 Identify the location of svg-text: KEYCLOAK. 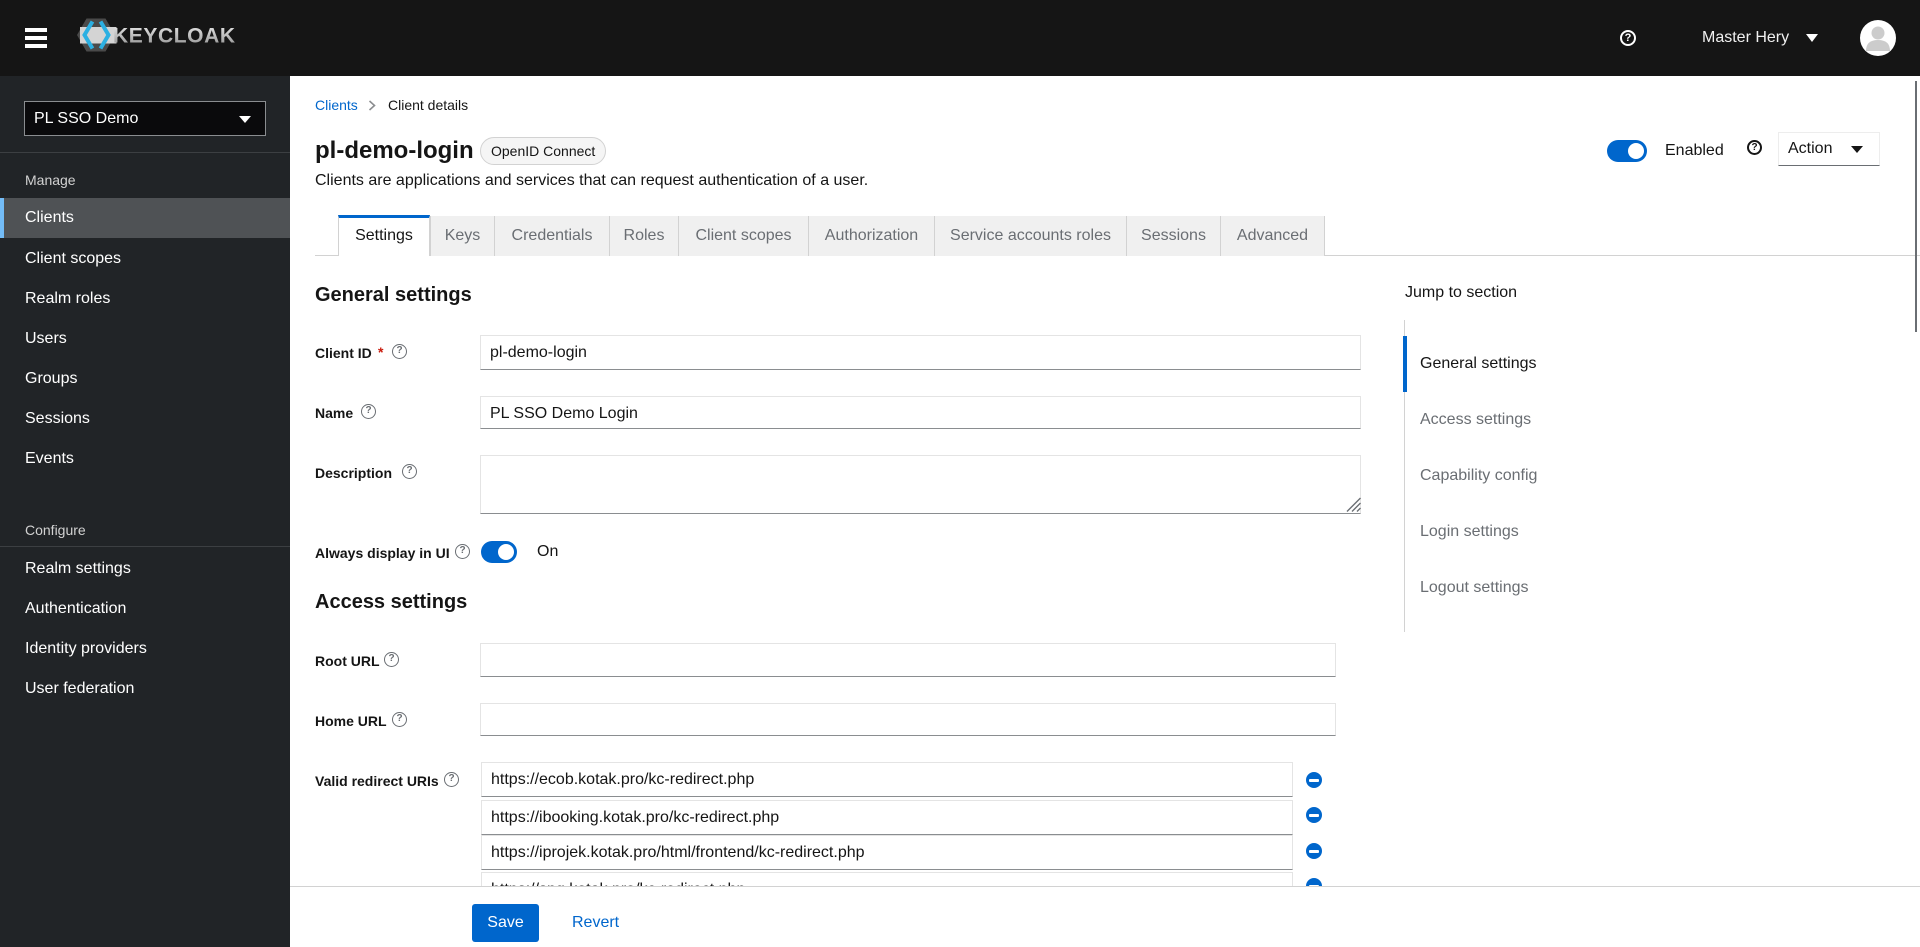
(174, 36).